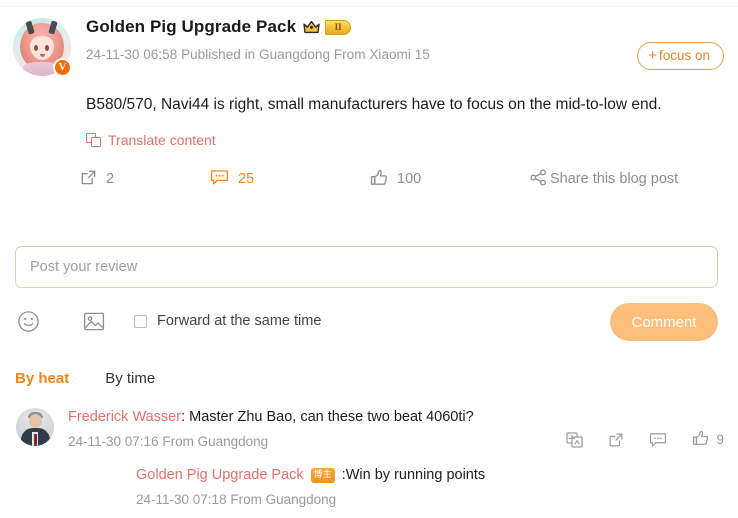 The width and height of the screenshot is (738, 518). Describe the element at coordinates (162, 140) in the screenshot. I see `translate-label: Translate content` at that location.